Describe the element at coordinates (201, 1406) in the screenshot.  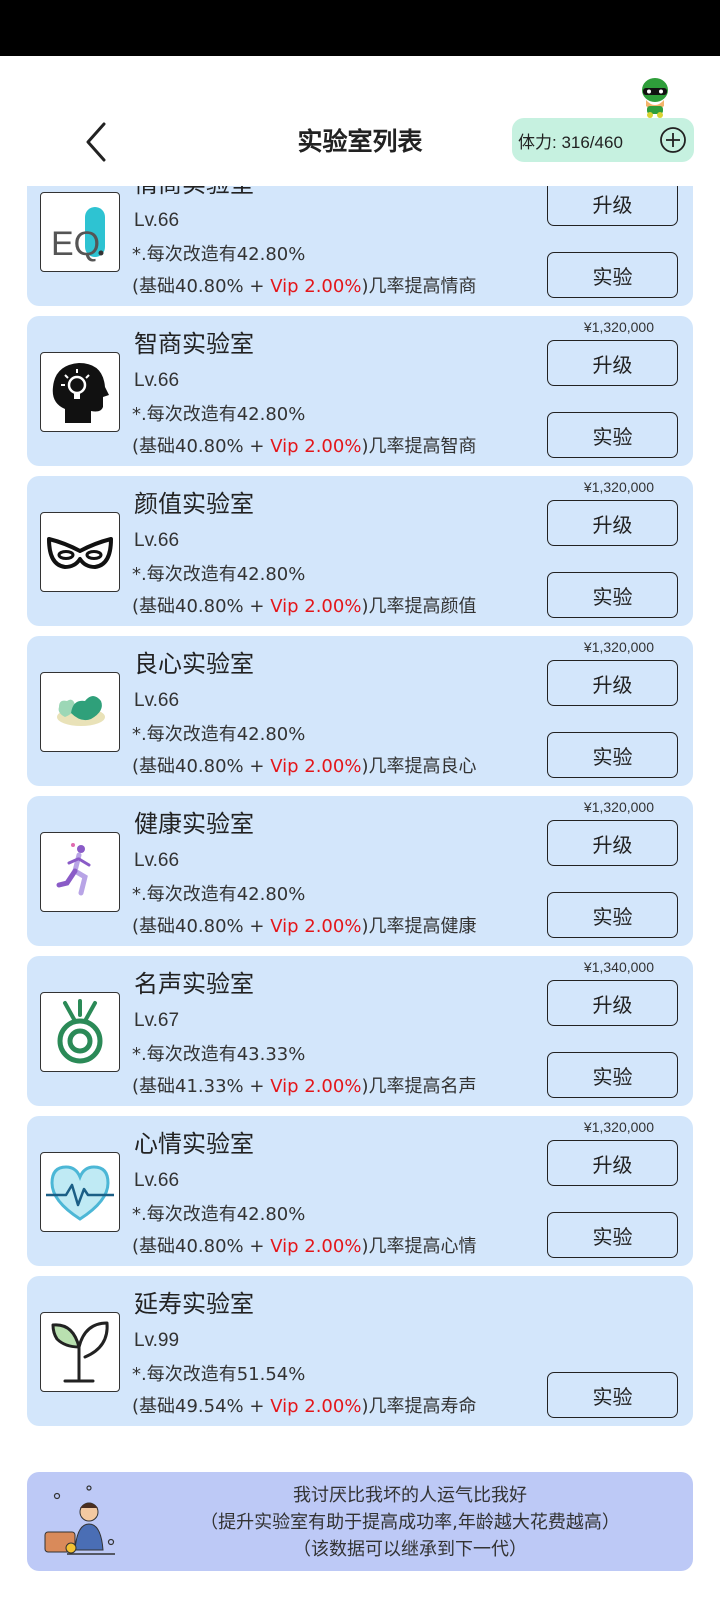
I see `base-rate: (基础49.54% +` at that location.